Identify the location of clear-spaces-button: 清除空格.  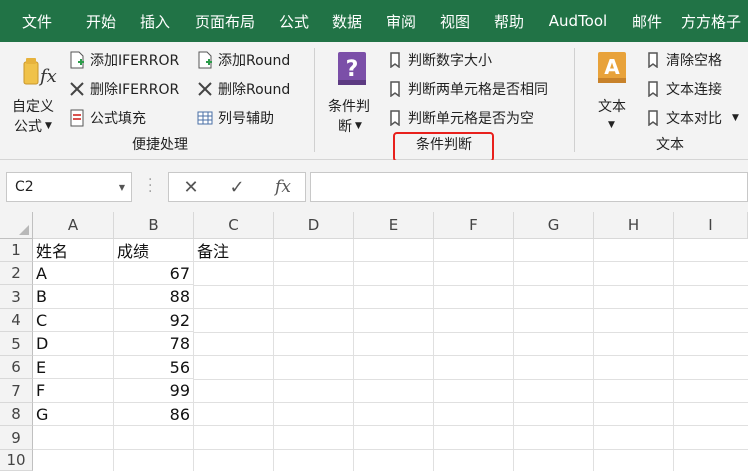
(683, 60).